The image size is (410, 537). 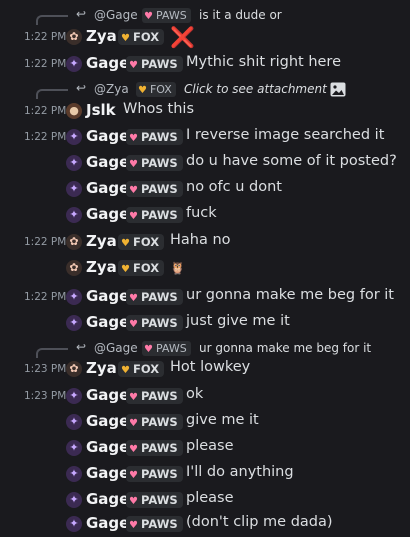 What do you see at coordinates (338, 89) in the screenshot?
I see `image-icon` at bounding box center [338, 89].